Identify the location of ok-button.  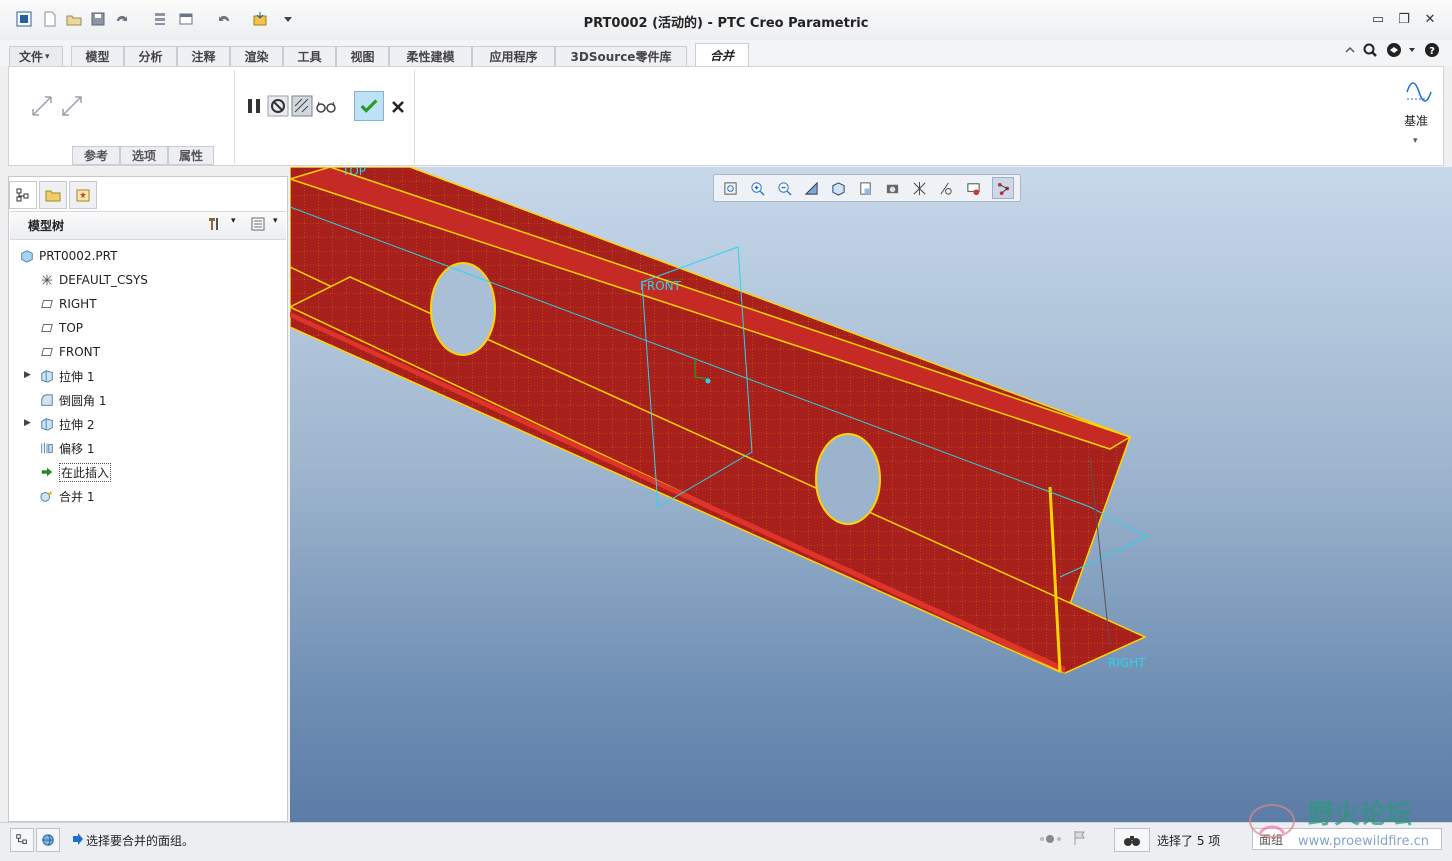
(369, 106).